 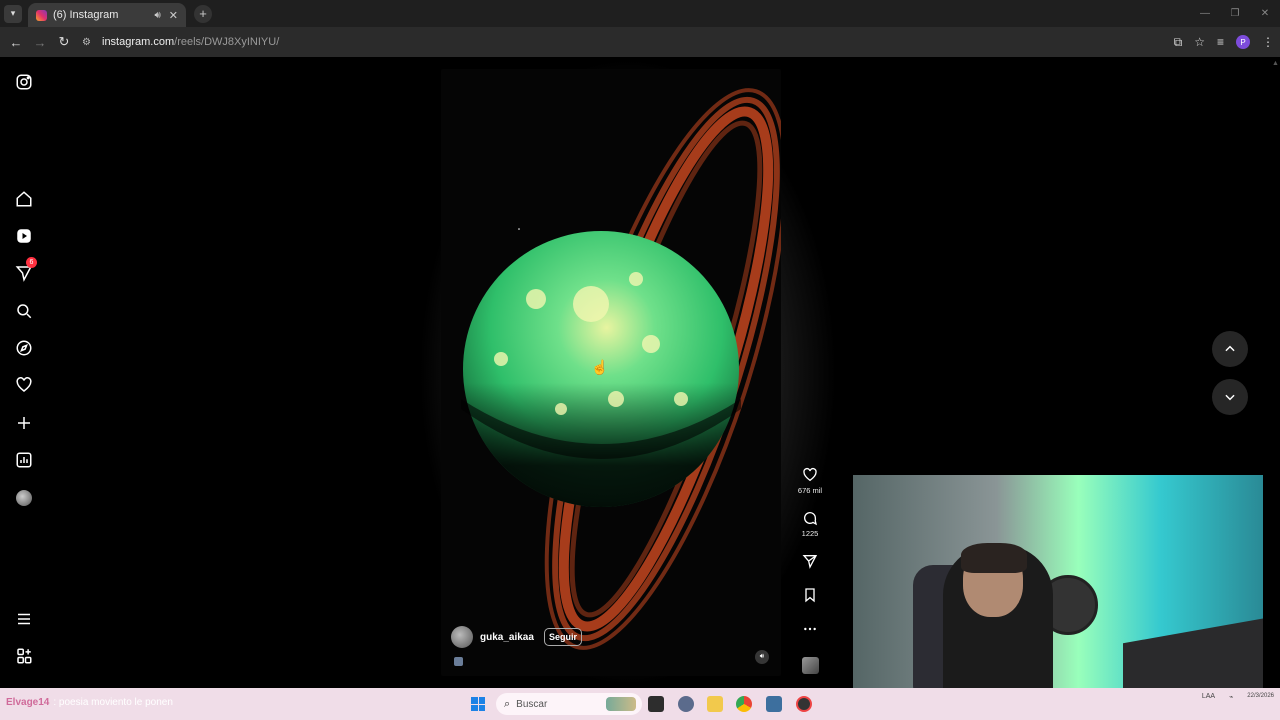 I want to click on volume-icon: 🔊︎, so click(x=762, y=657).